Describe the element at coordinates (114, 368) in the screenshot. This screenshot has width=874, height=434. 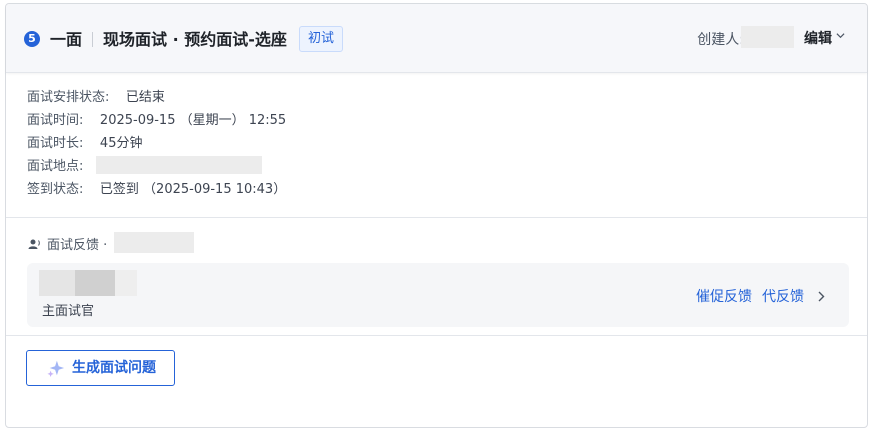
I see `generate-questions-label: 生成面试问题` at that location.